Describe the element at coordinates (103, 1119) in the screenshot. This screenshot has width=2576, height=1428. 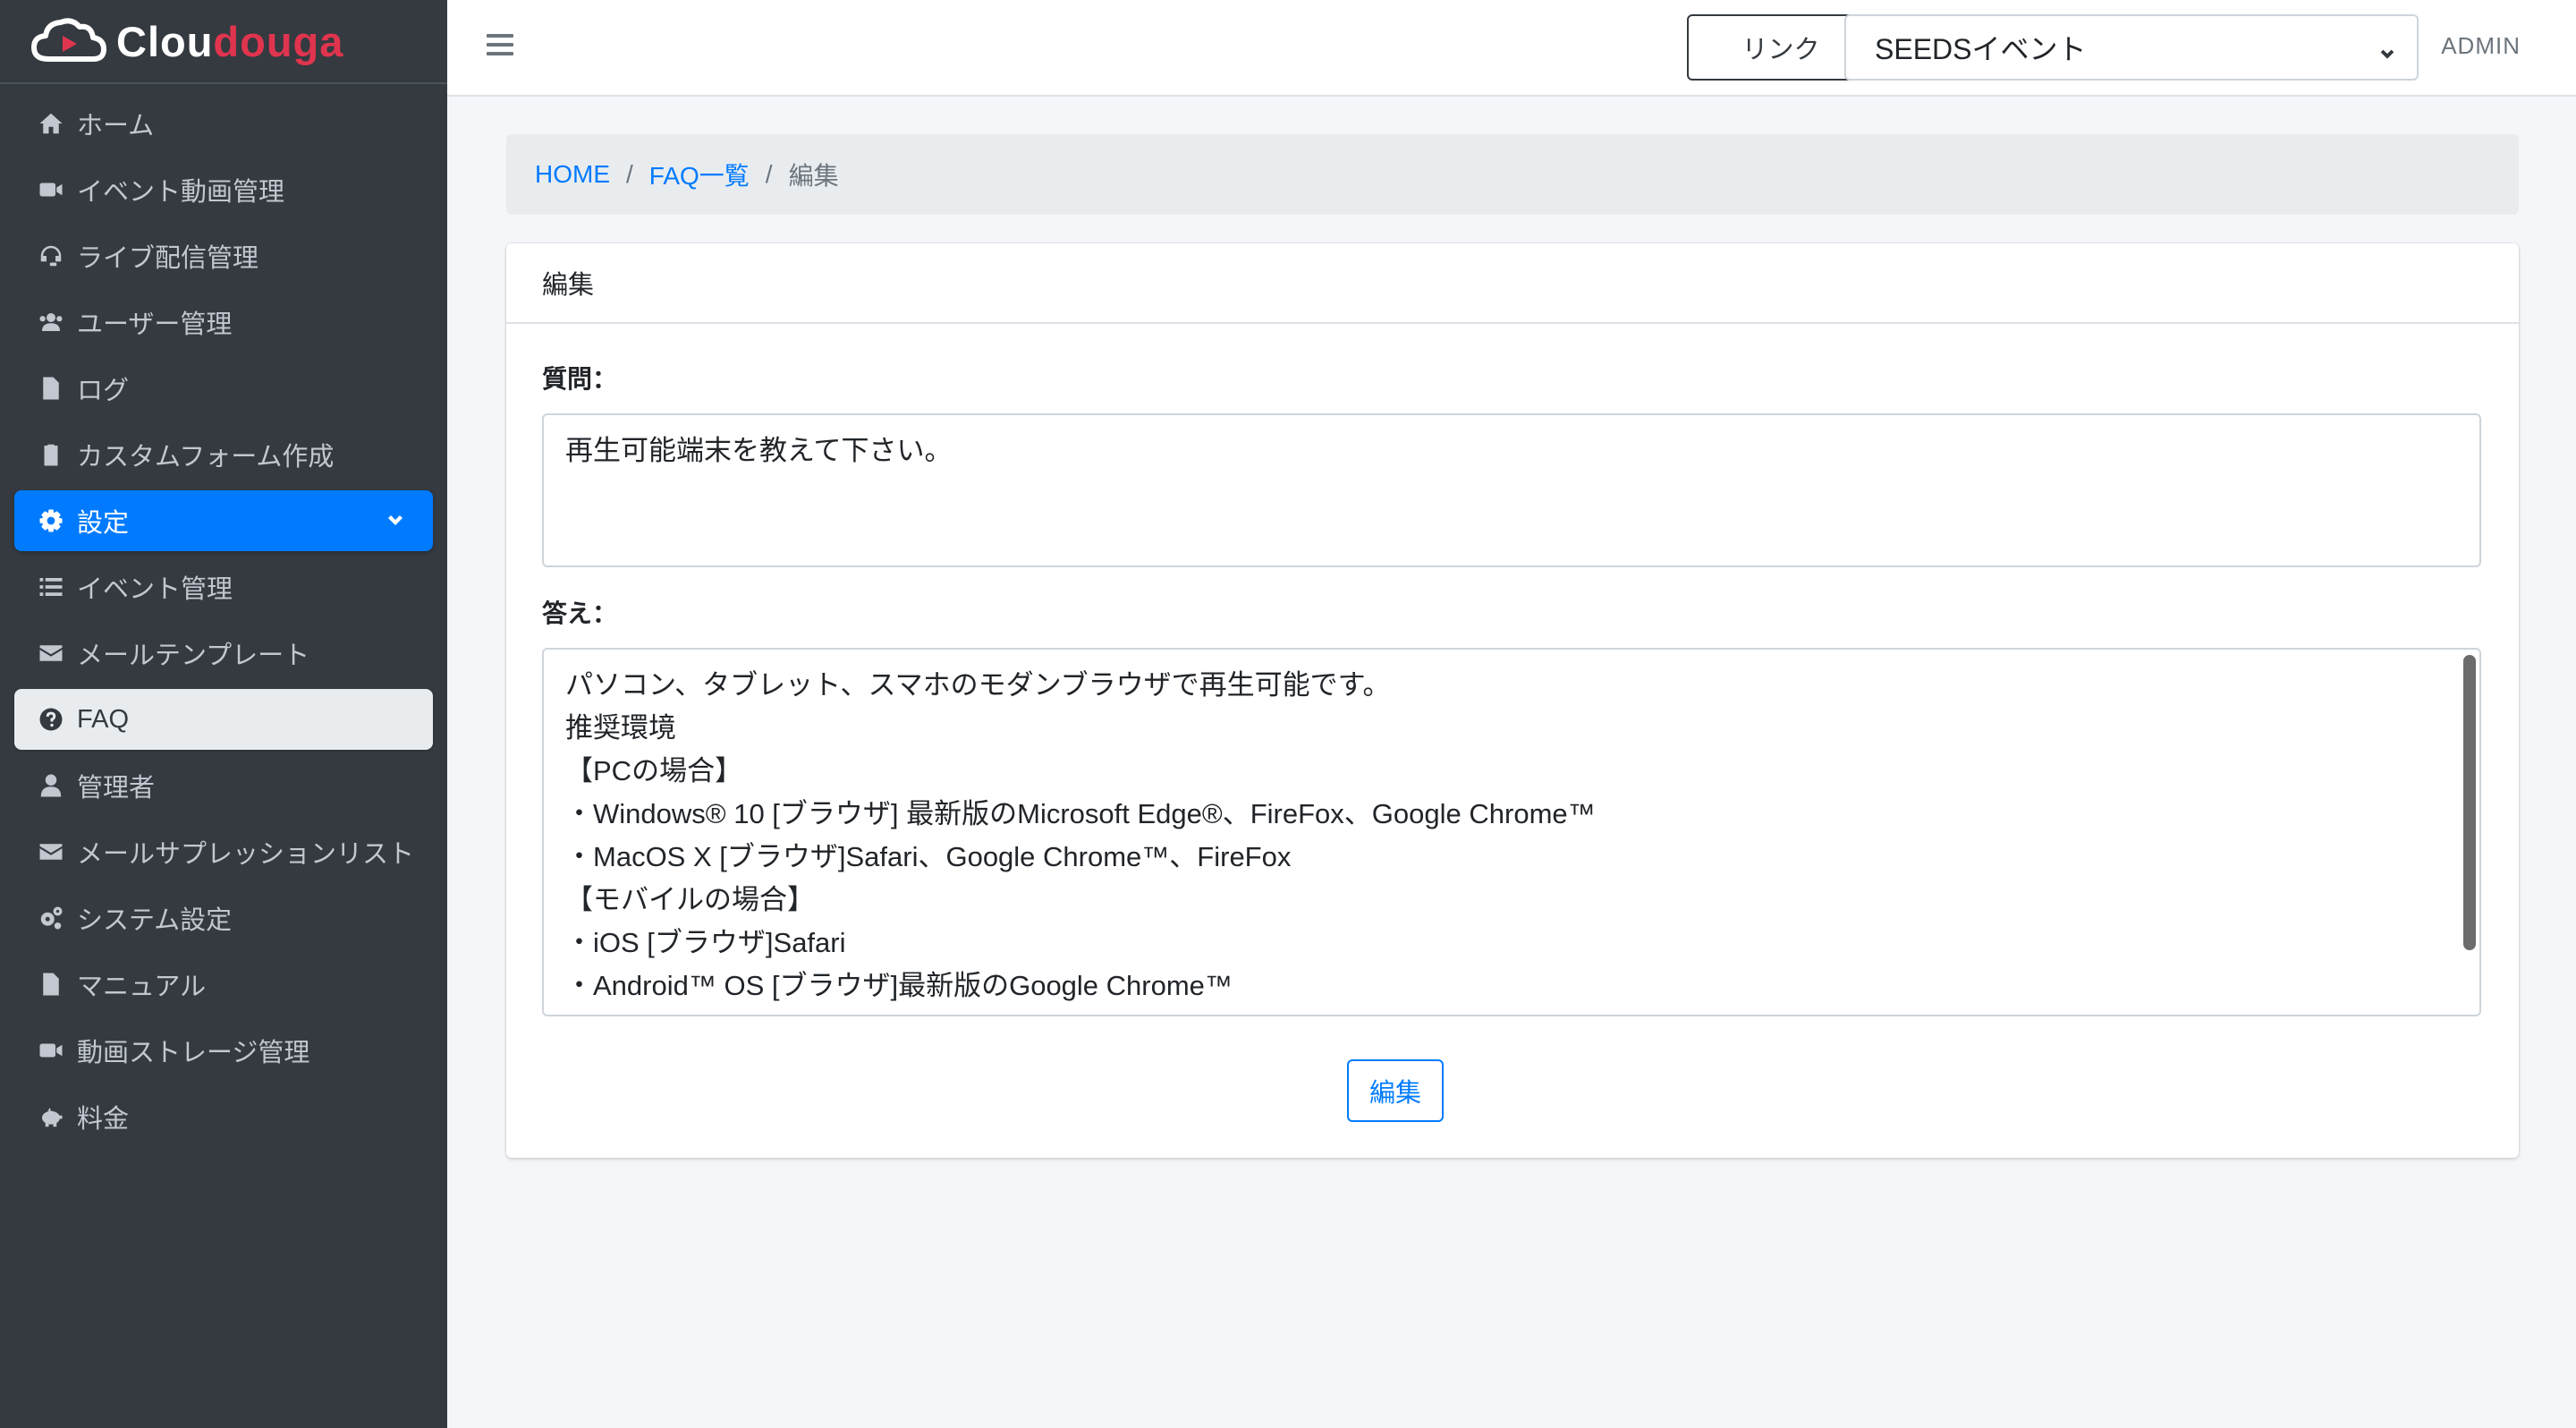
I see `sidebar-item-label: 料金` at that location.